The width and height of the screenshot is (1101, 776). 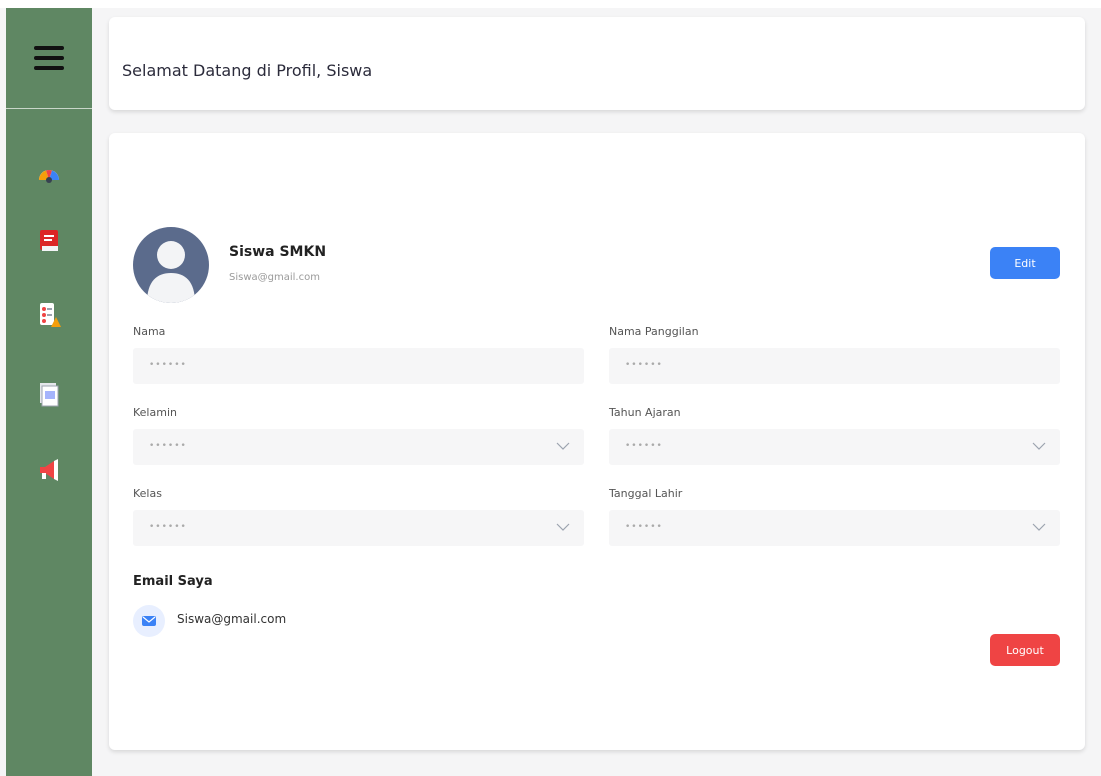 I want to click on nama-panggilan-field: ••••••, so click(x=834, y=366).